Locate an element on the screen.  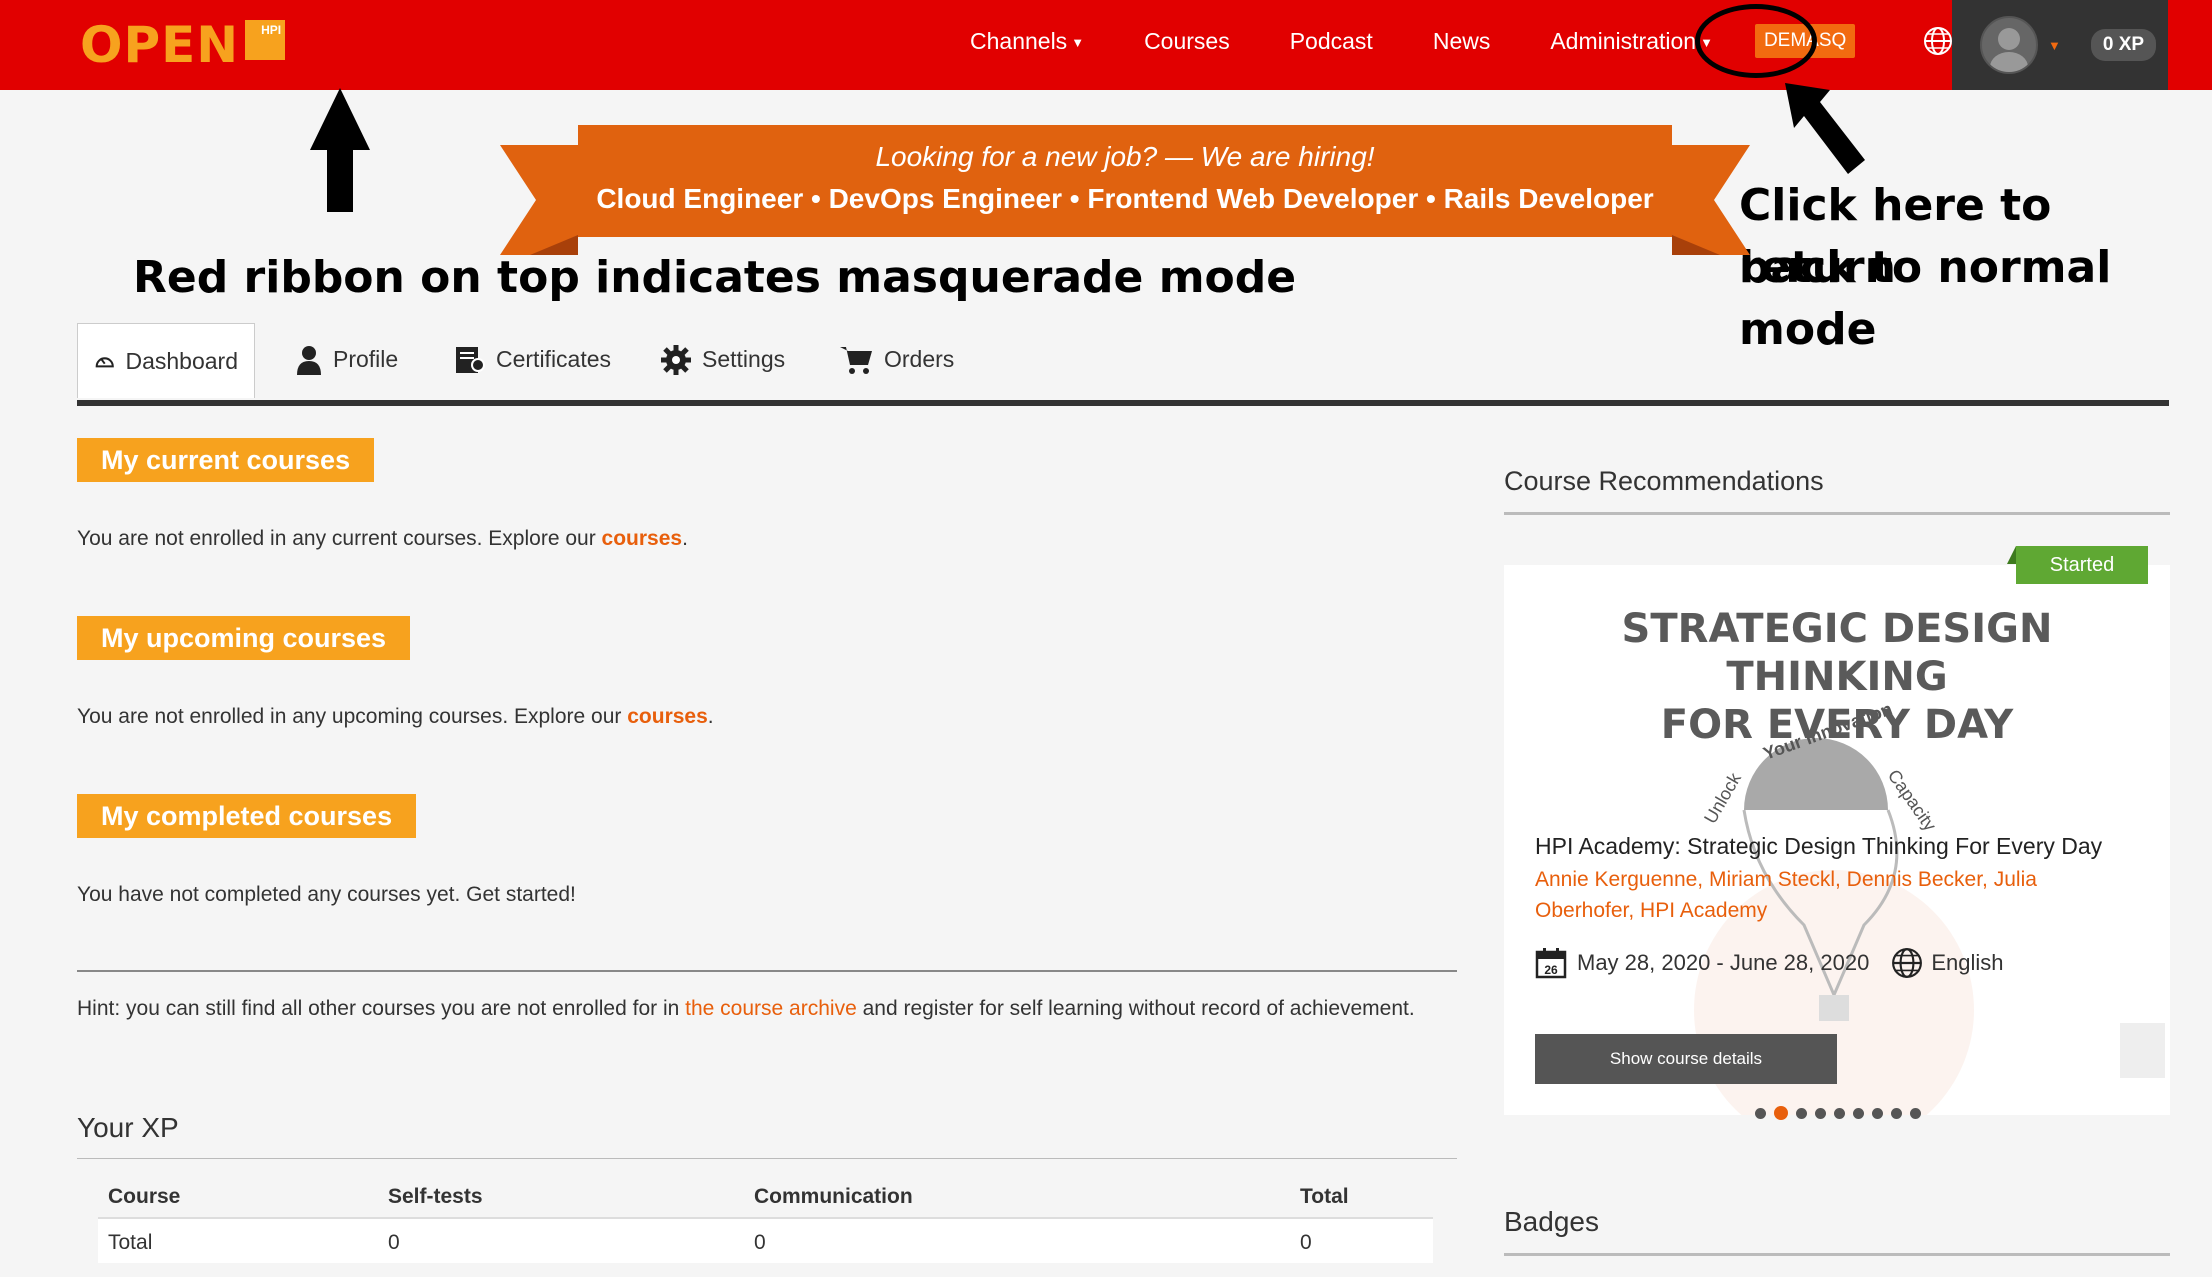
user-icon is located at coordinates (309, 360).